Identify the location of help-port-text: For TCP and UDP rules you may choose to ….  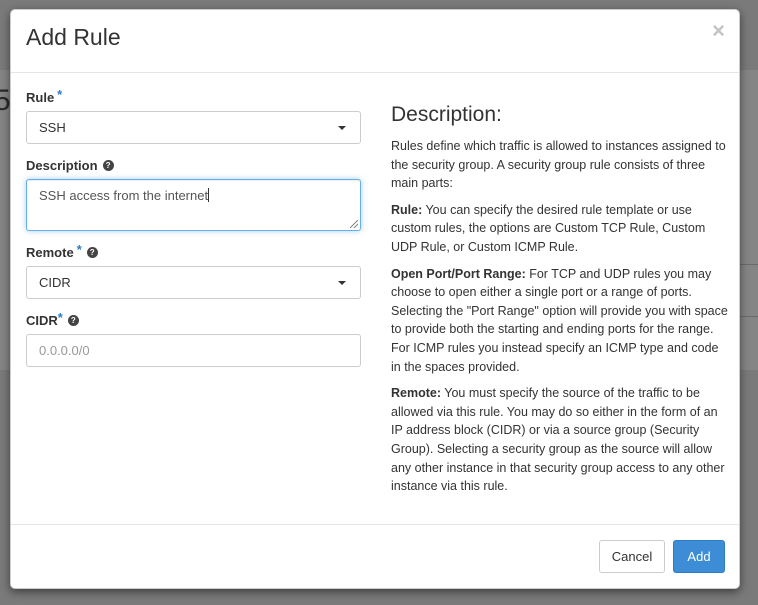
(559, 320).